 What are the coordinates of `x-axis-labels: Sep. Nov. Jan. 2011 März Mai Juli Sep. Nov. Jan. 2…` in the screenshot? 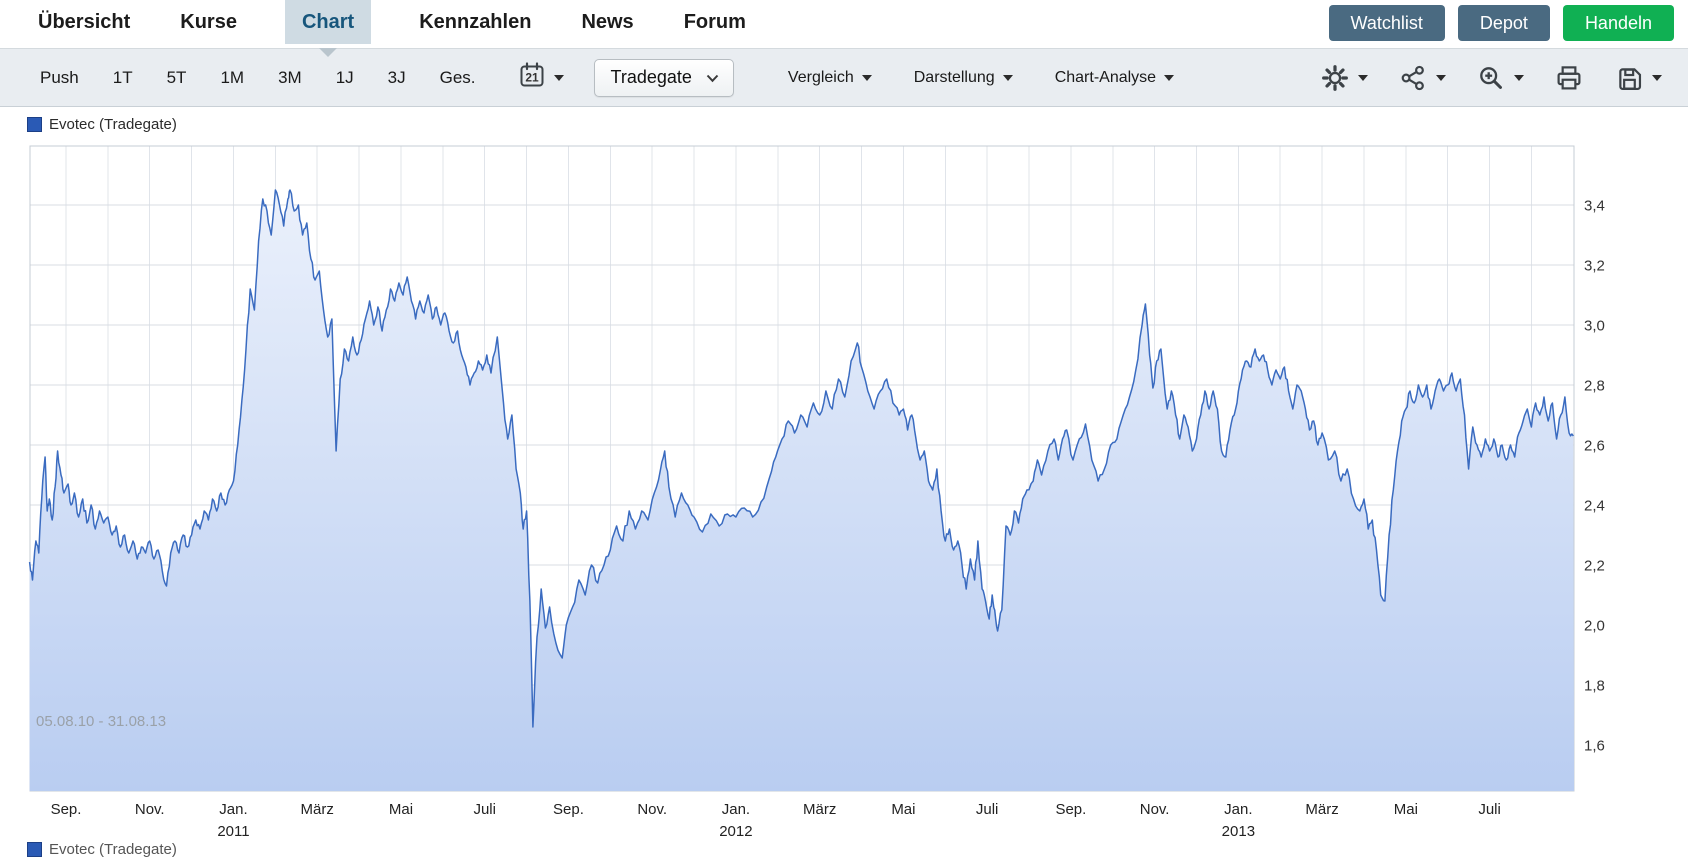 It's located at (776, 820).